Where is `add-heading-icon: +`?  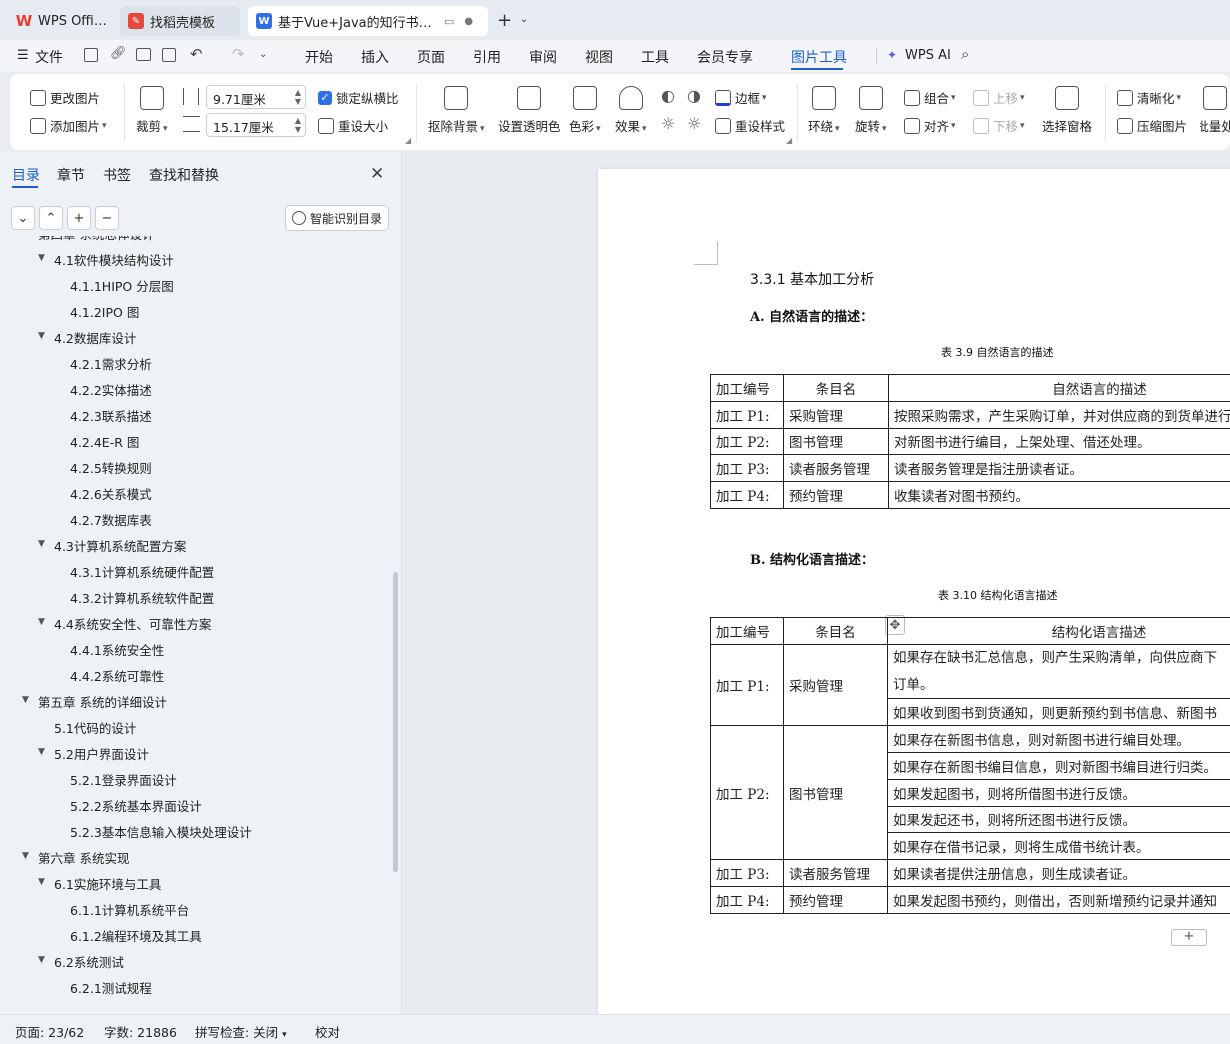
add-heading-icon: + is located at coordinates (79, 218).